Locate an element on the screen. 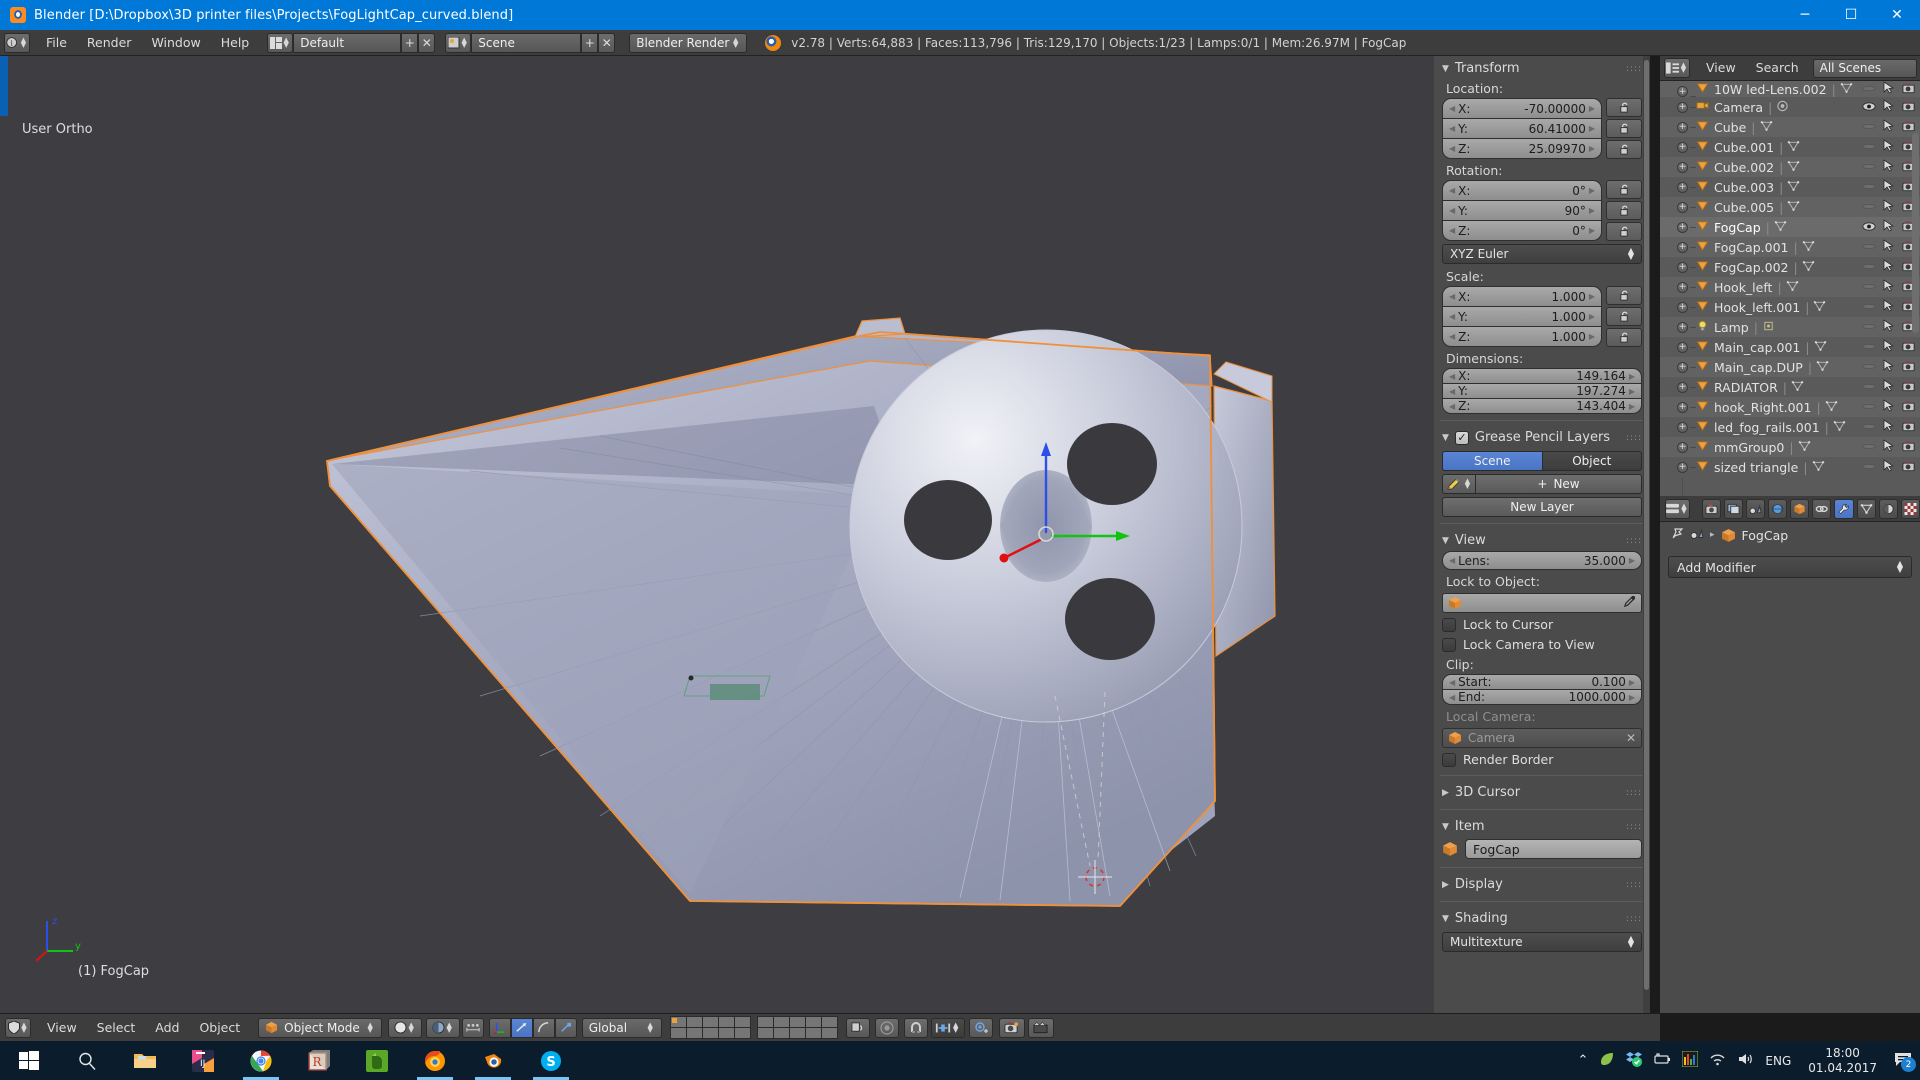 This screenshot has height=1080, width=1920. outliner-row-radiator: + RADIATOR | is located at coordinates (1790, 387).